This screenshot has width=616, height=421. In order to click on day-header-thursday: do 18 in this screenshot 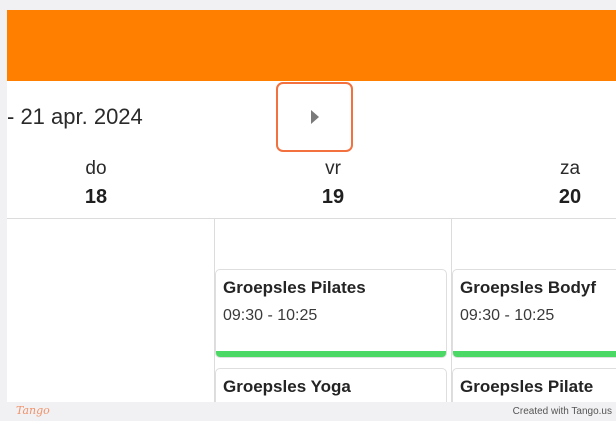, I will do `click(96, 183)`.